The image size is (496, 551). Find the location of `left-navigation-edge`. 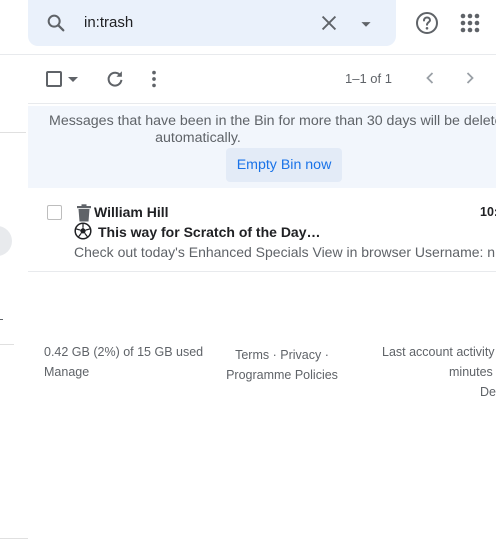

left-navigation-edge is located at coordinates (14, 275).